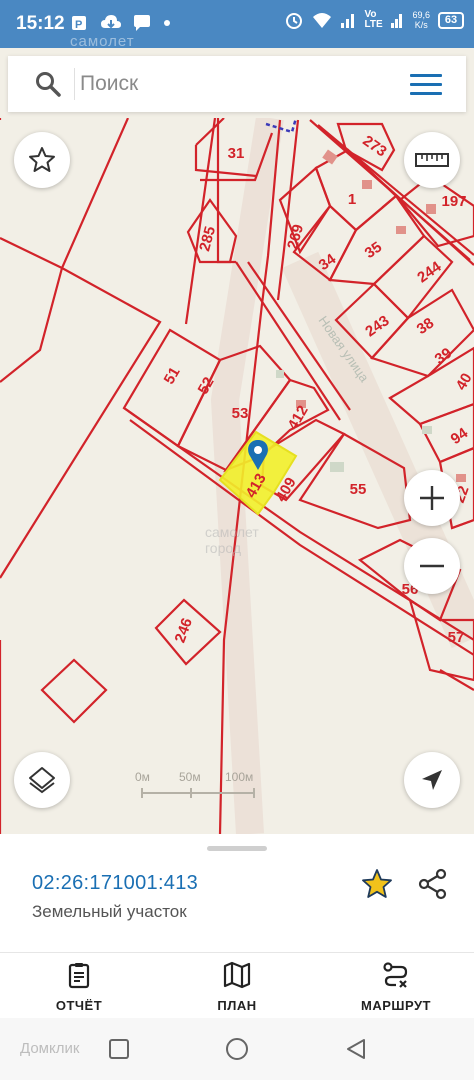 The width and height of the screenshot is (474, 1080). Describe the element at coordinates (237, 848) in the screenshot. I see `sheet-handle` at that location.